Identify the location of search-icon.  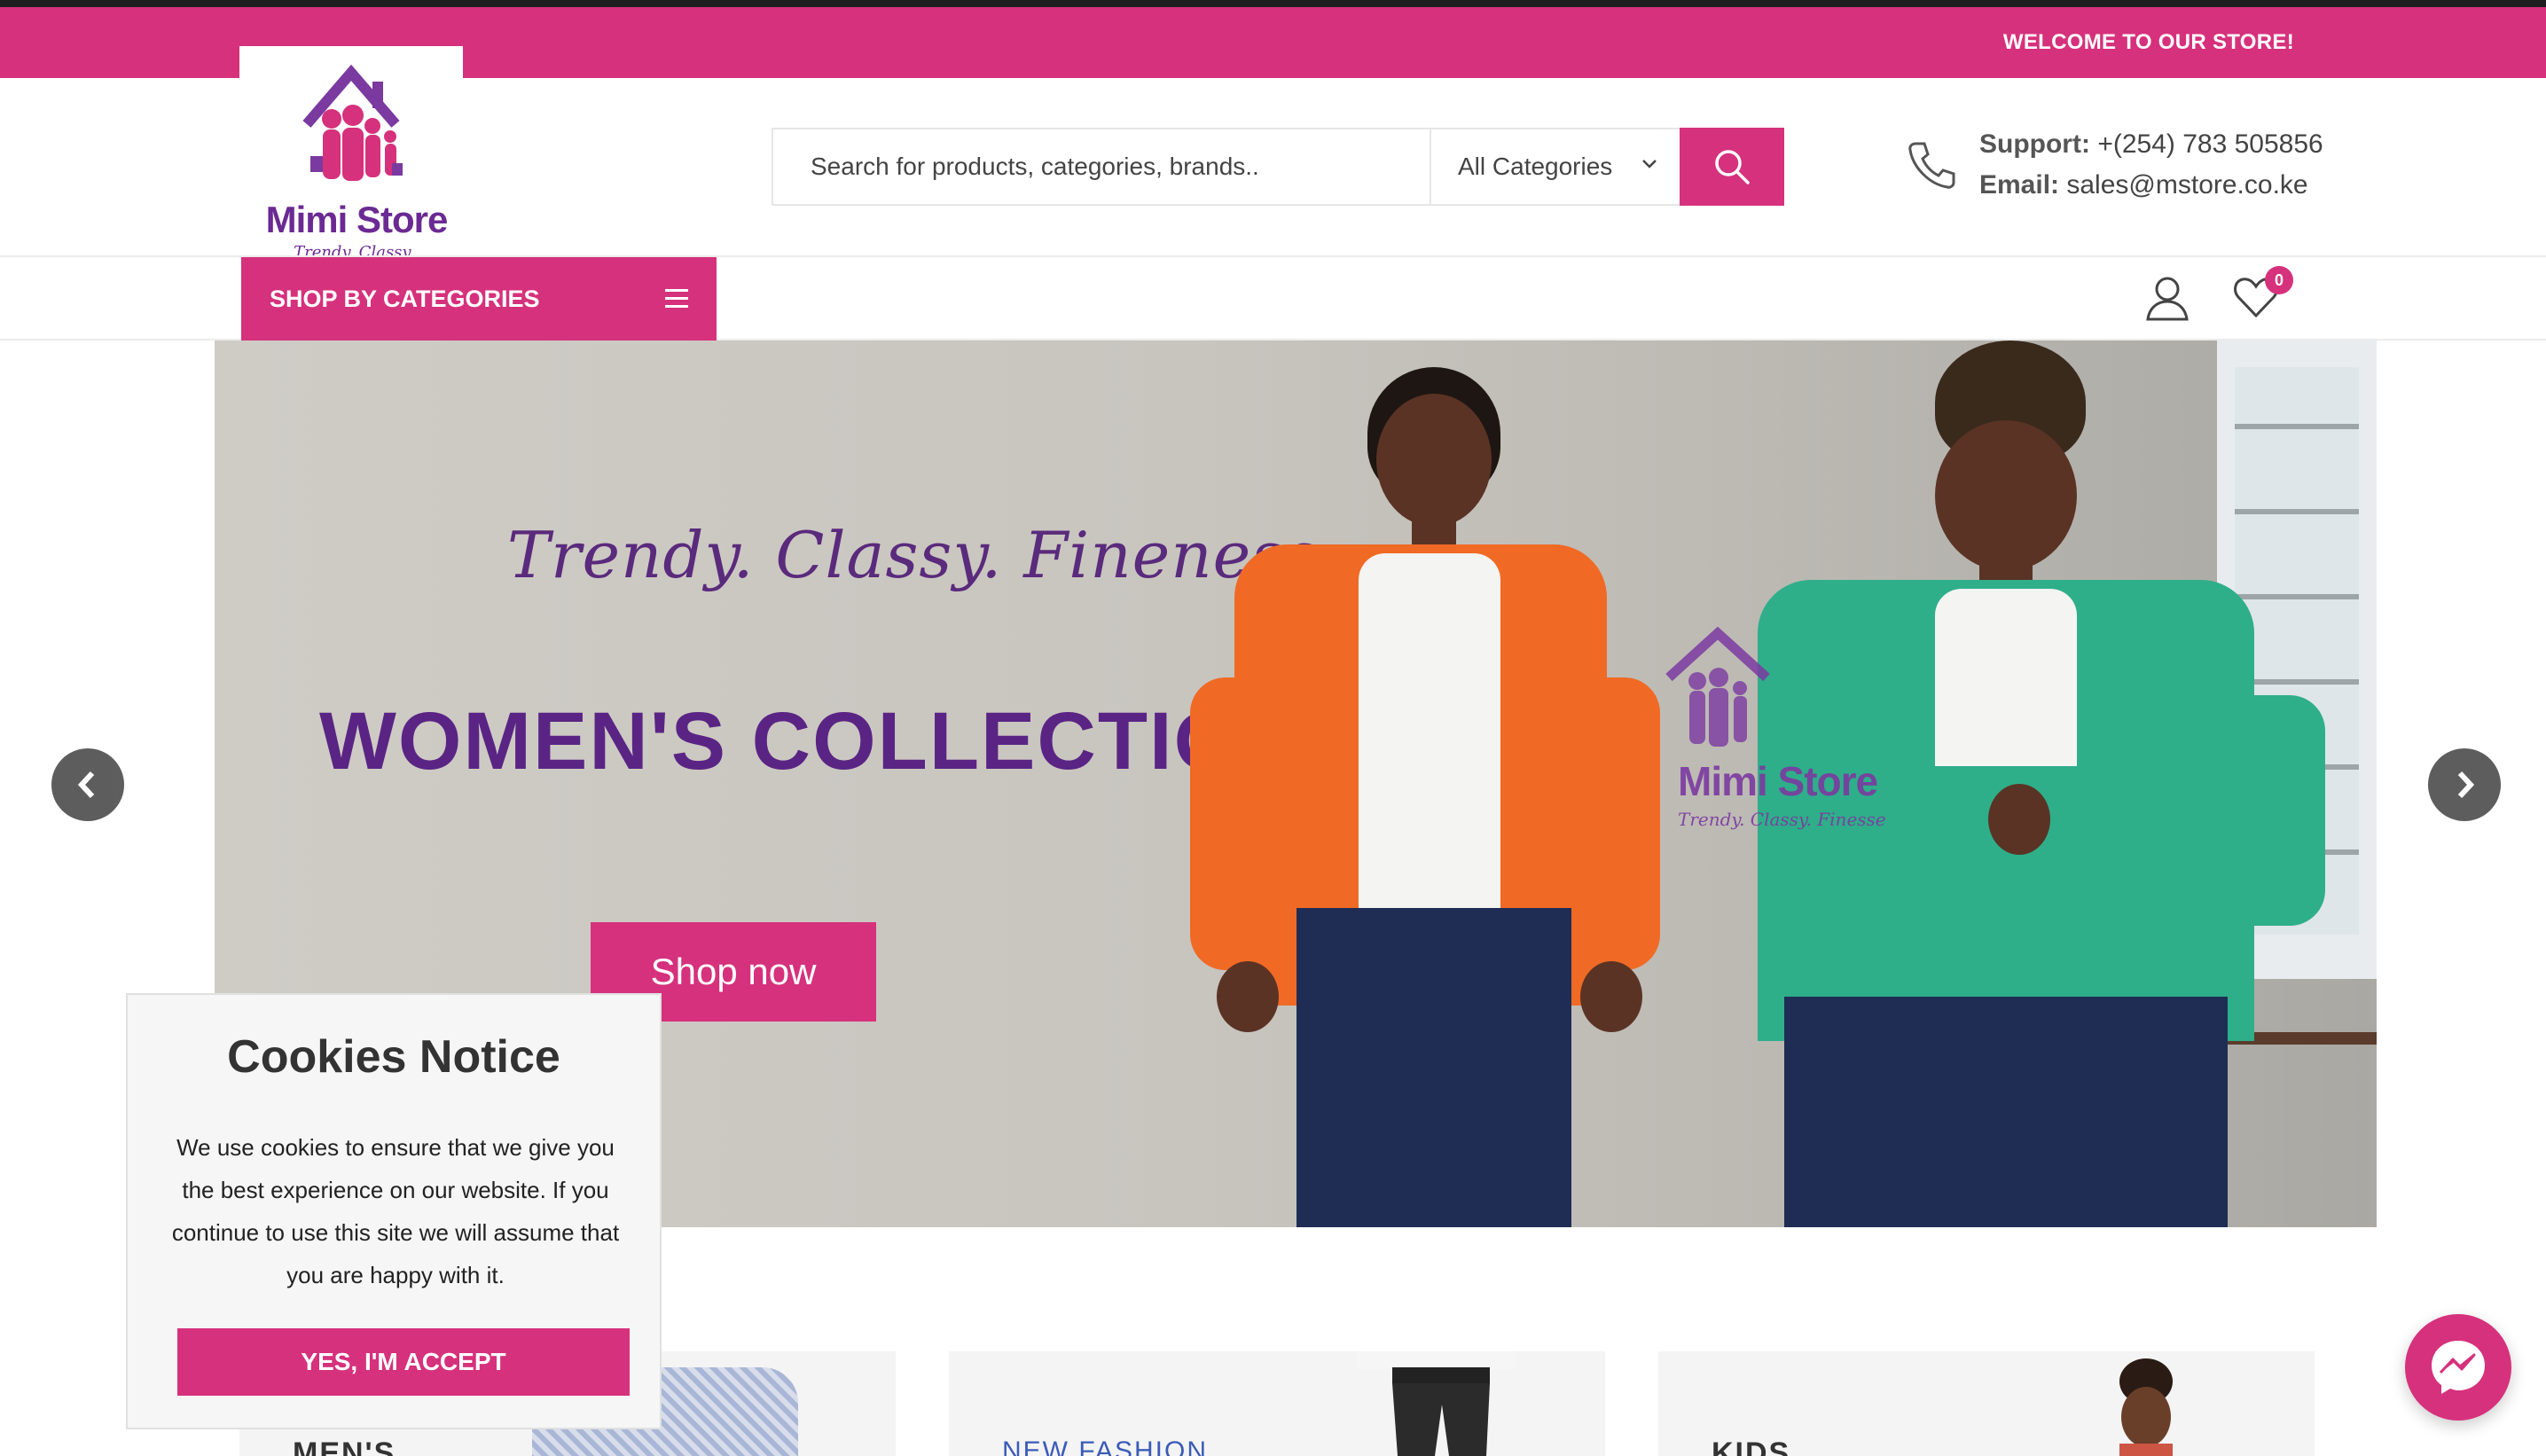
(1733, 167).